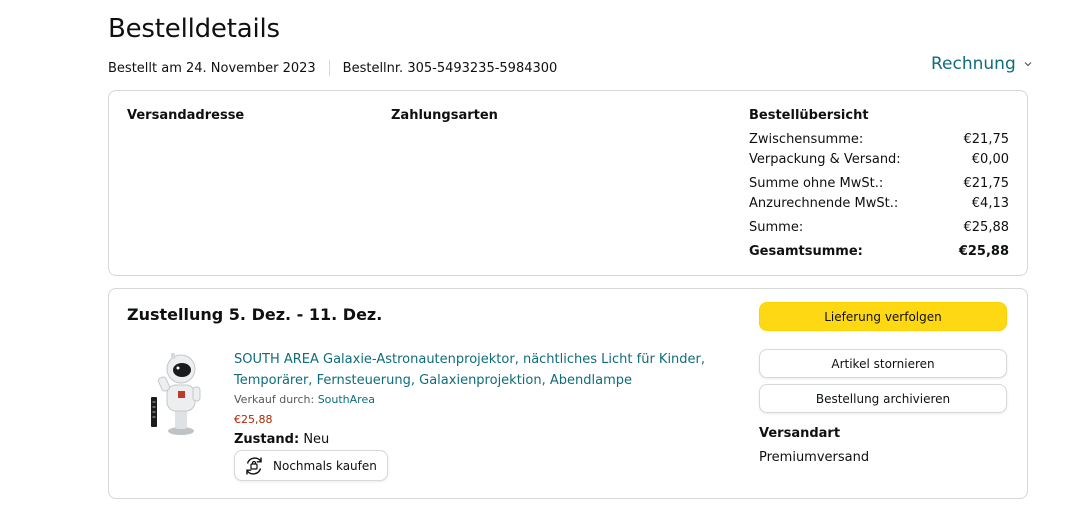 Image resolution: width=1084 pixels, height=521 pixels. I want to click on order-summary-title: Bestellübersicht, so click(809, 115).